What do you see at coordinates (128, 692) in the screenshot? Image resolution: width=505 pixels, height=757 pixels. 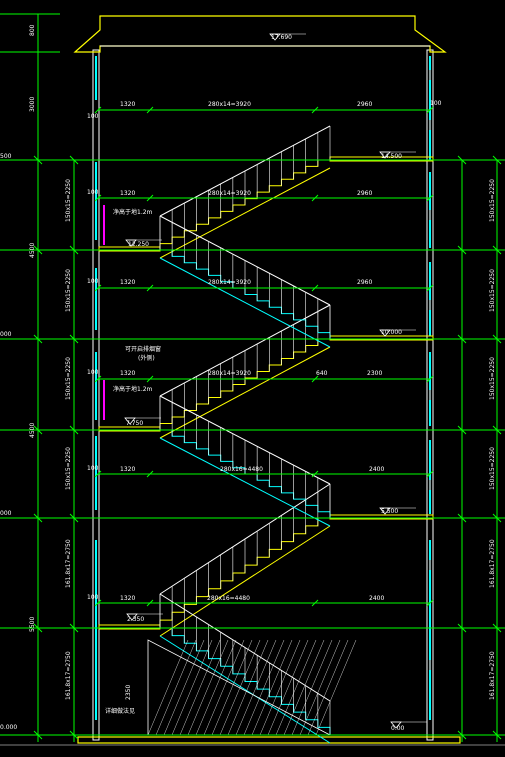 I see `dim-2350: 2350` at bounding box center [128, 692].